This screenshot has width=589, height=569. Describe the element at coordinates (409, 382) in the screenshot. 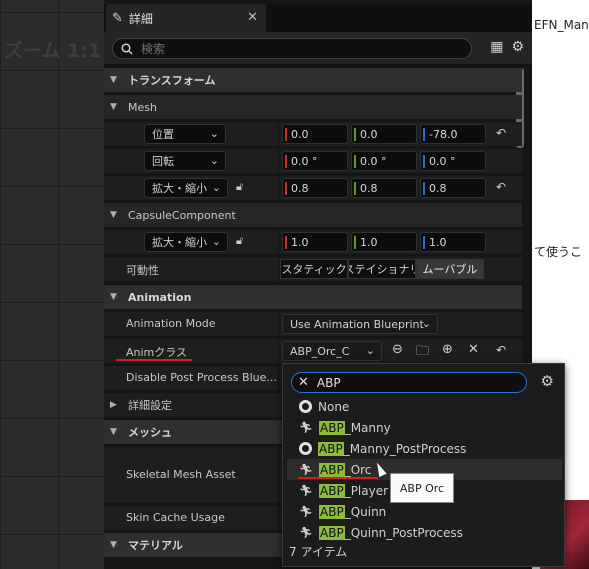

I see `picker-search-input: ✕ ABP` at that location.